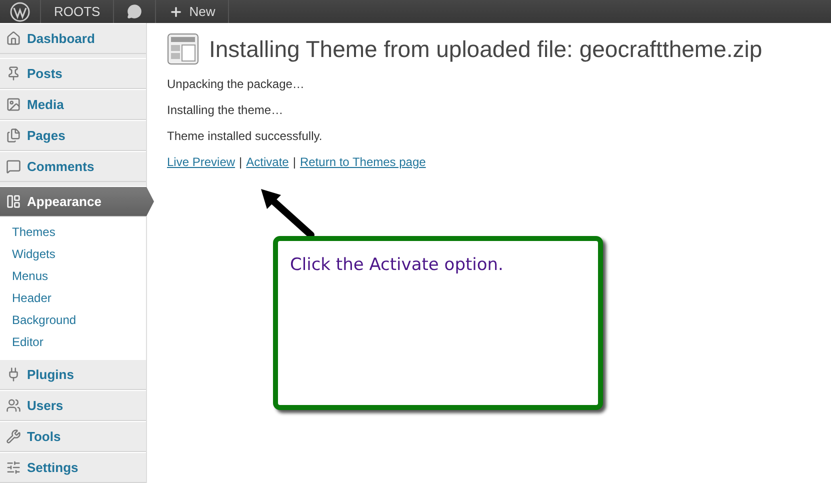  I want to click on submenu-item: Menus, so click(73, 276).